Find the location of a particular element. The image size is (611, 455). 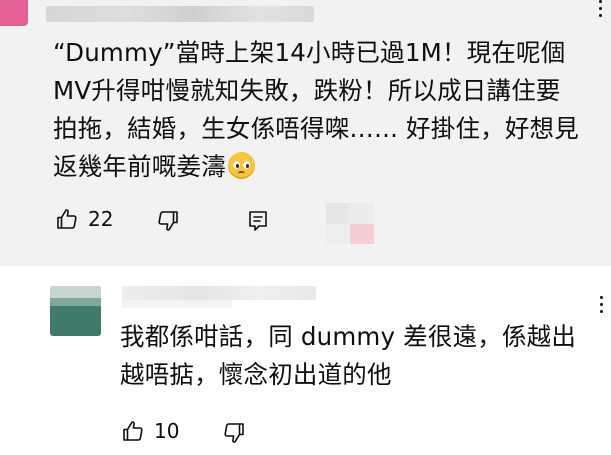

like-count: 10 is located at coordinates (167, 431).